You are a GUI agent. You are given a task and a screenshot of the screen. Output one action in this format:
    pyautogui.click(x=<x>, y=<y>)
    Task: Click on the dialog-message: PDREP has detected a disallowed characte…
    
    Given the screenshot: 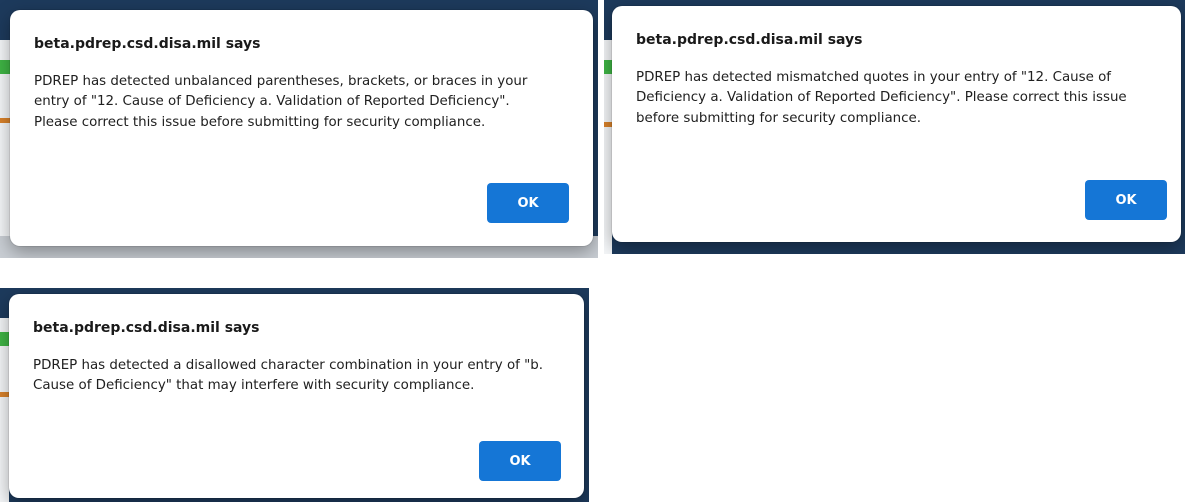 What is the action you would take?
    pyautogui.click(x=288, y=376)
    